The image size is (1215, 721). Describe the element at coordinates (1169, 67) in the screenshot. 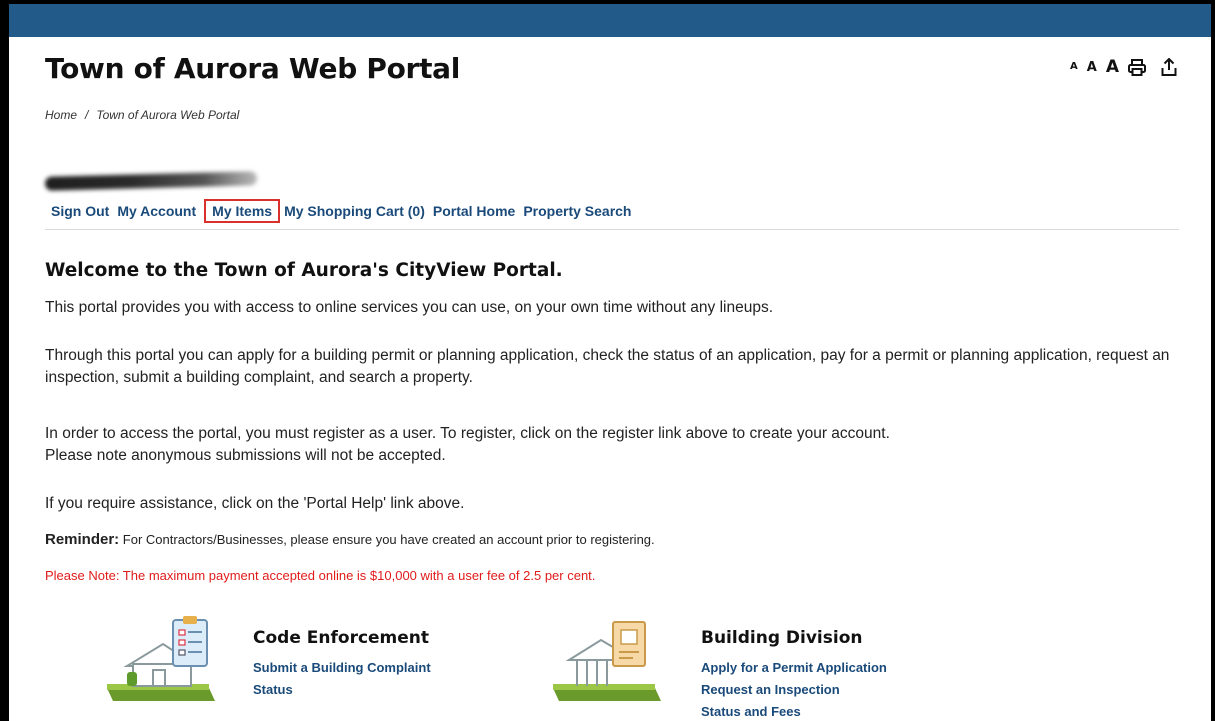

I see `share-icon` at that location.